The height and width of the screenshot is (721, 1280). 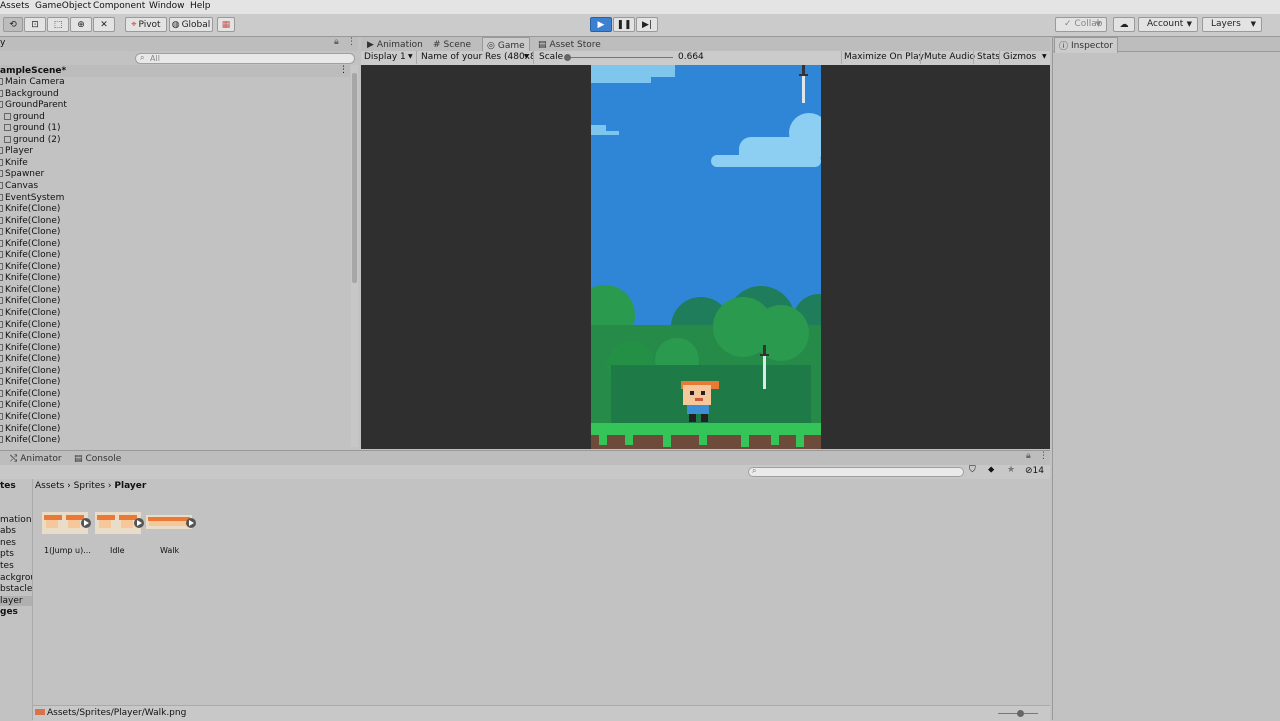 I want to click on pause-button: ❚❚, so click(x=624, y=24).